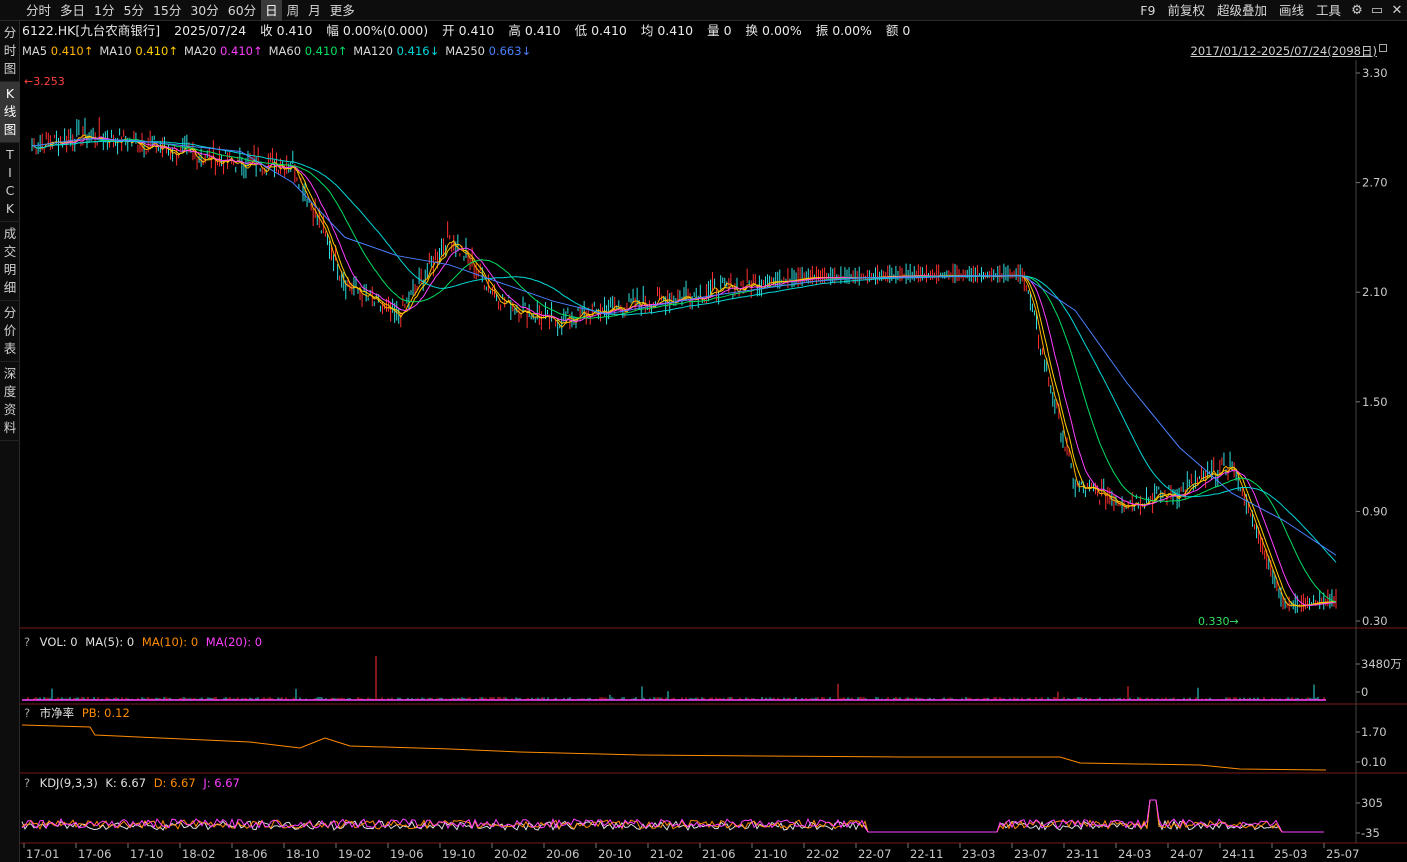 The image size is (1407, 862). Describe the element at coordinates (822, 854) in the screenshot. I see `time-tick-label: 22-02` at that location.